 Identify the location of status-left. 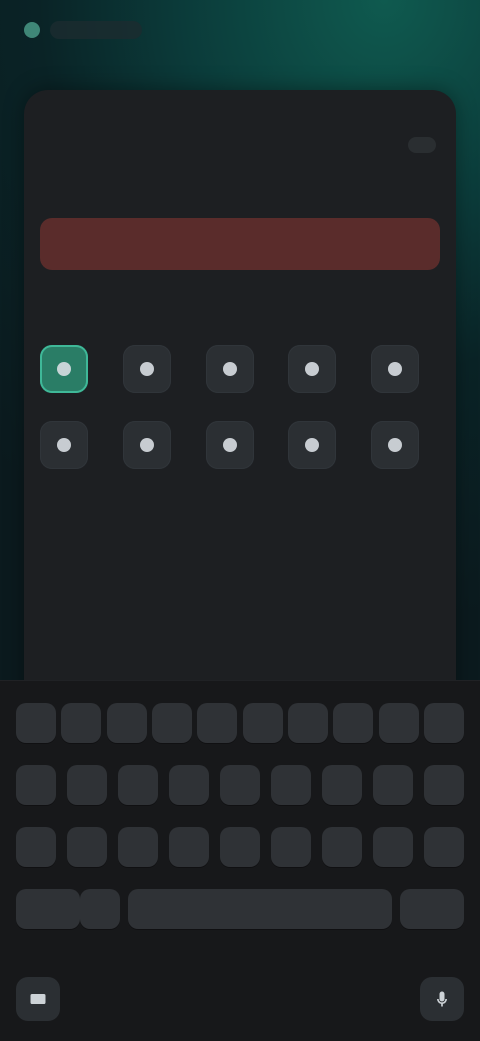
(83, 30).